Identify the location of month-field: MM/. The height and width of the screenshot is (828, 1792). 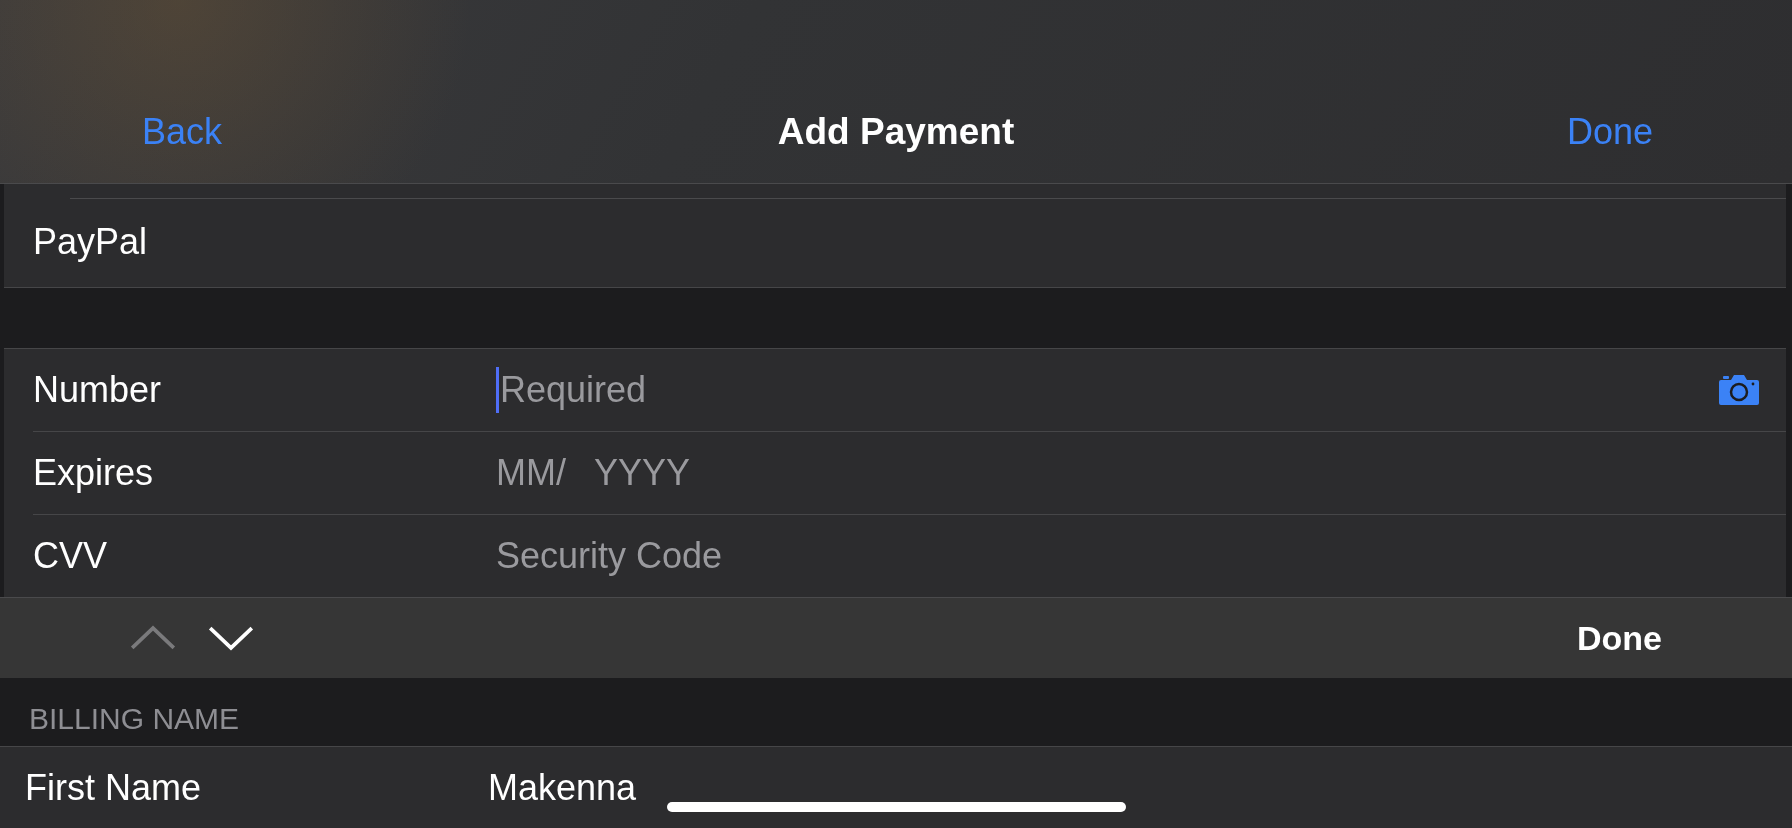
(532, 473).